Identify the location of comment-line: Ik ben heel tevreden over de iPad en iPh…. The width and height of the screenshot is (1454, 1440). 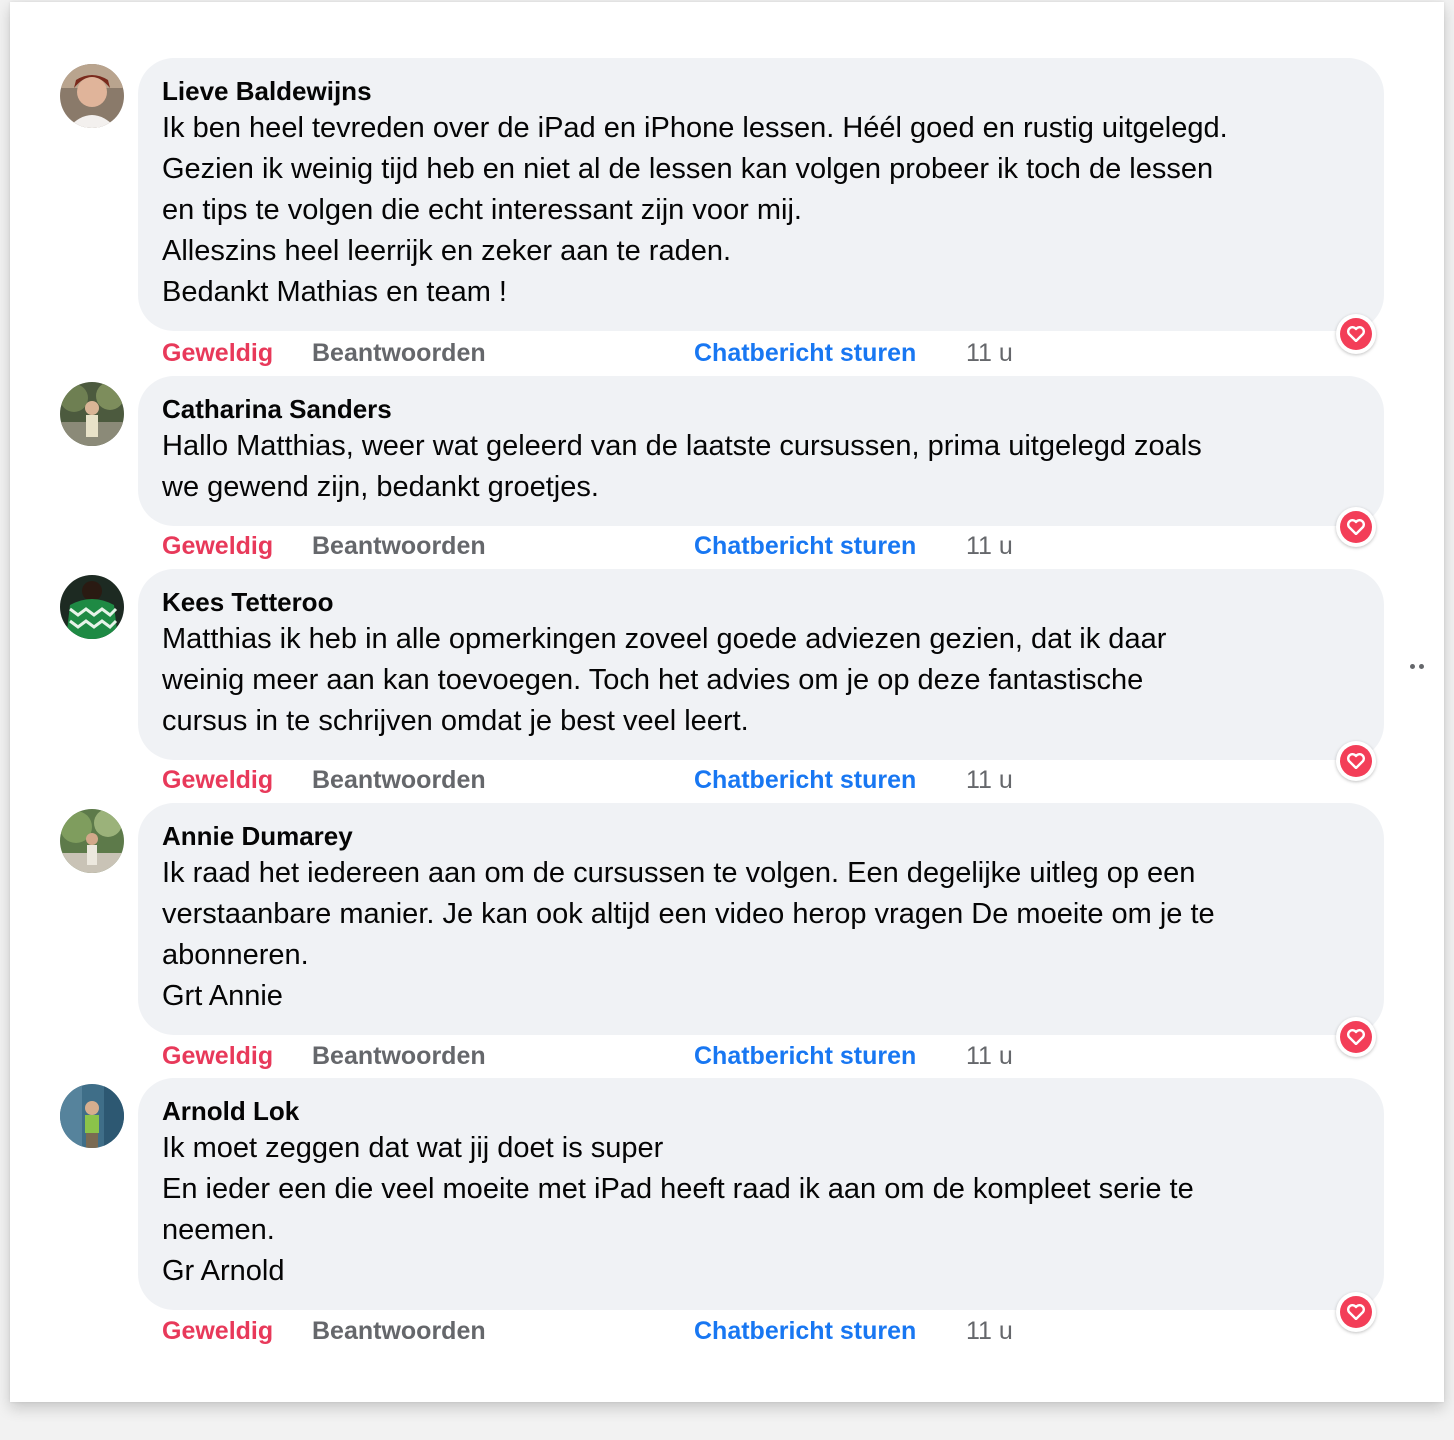
(695, 128).